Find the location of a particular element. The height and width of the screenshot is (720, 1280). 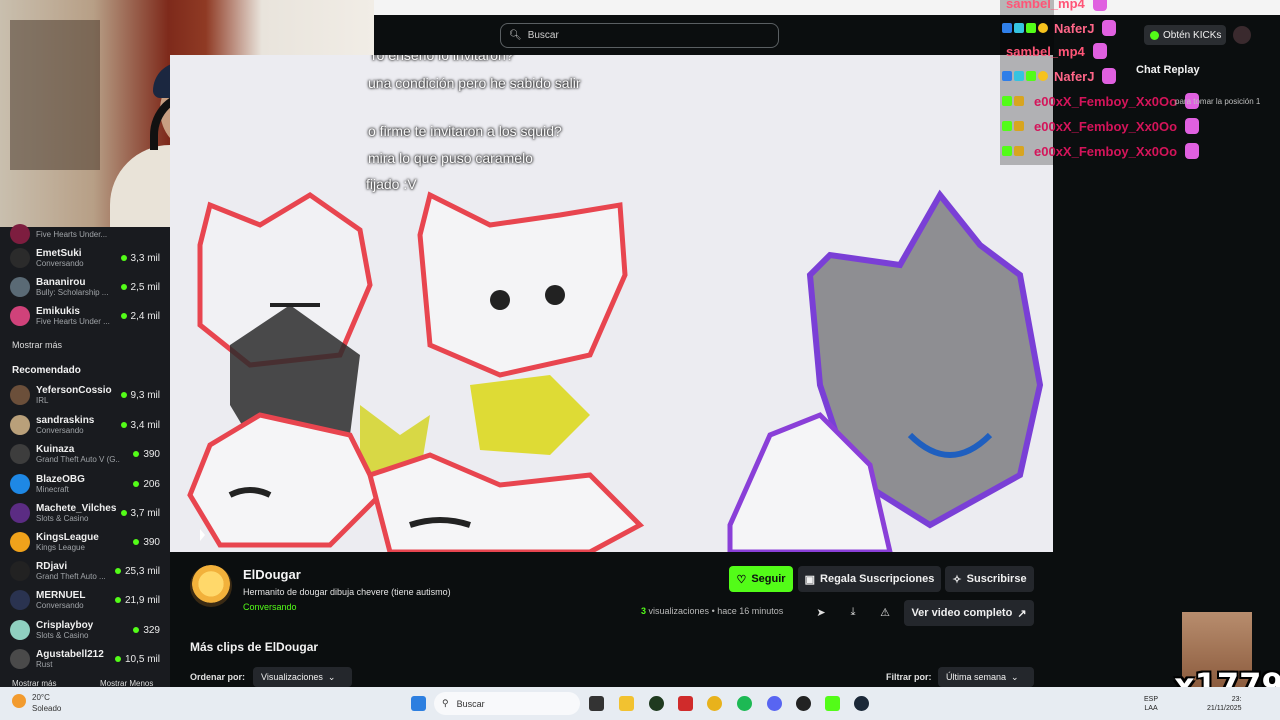

sidebar-channel: Agustabell212 Rust 10,5 mil is located at coordinates (85, 659).